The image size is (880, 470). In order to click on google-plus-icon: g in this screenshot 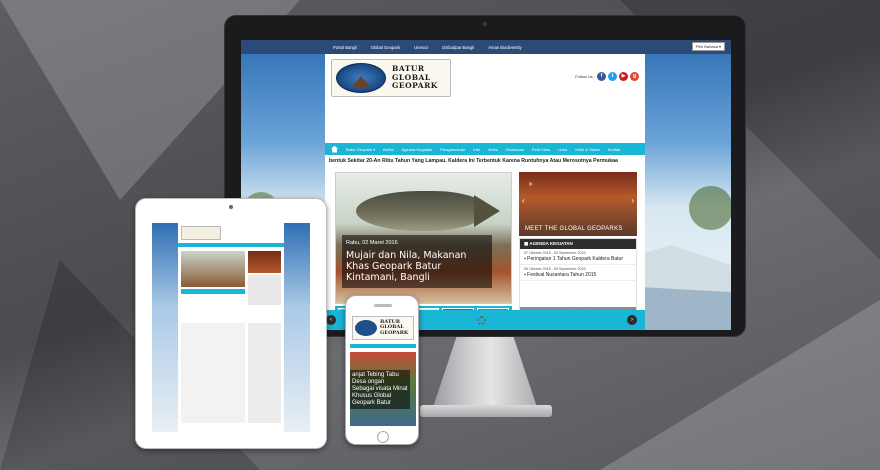, I will do `click(634, 76)`.